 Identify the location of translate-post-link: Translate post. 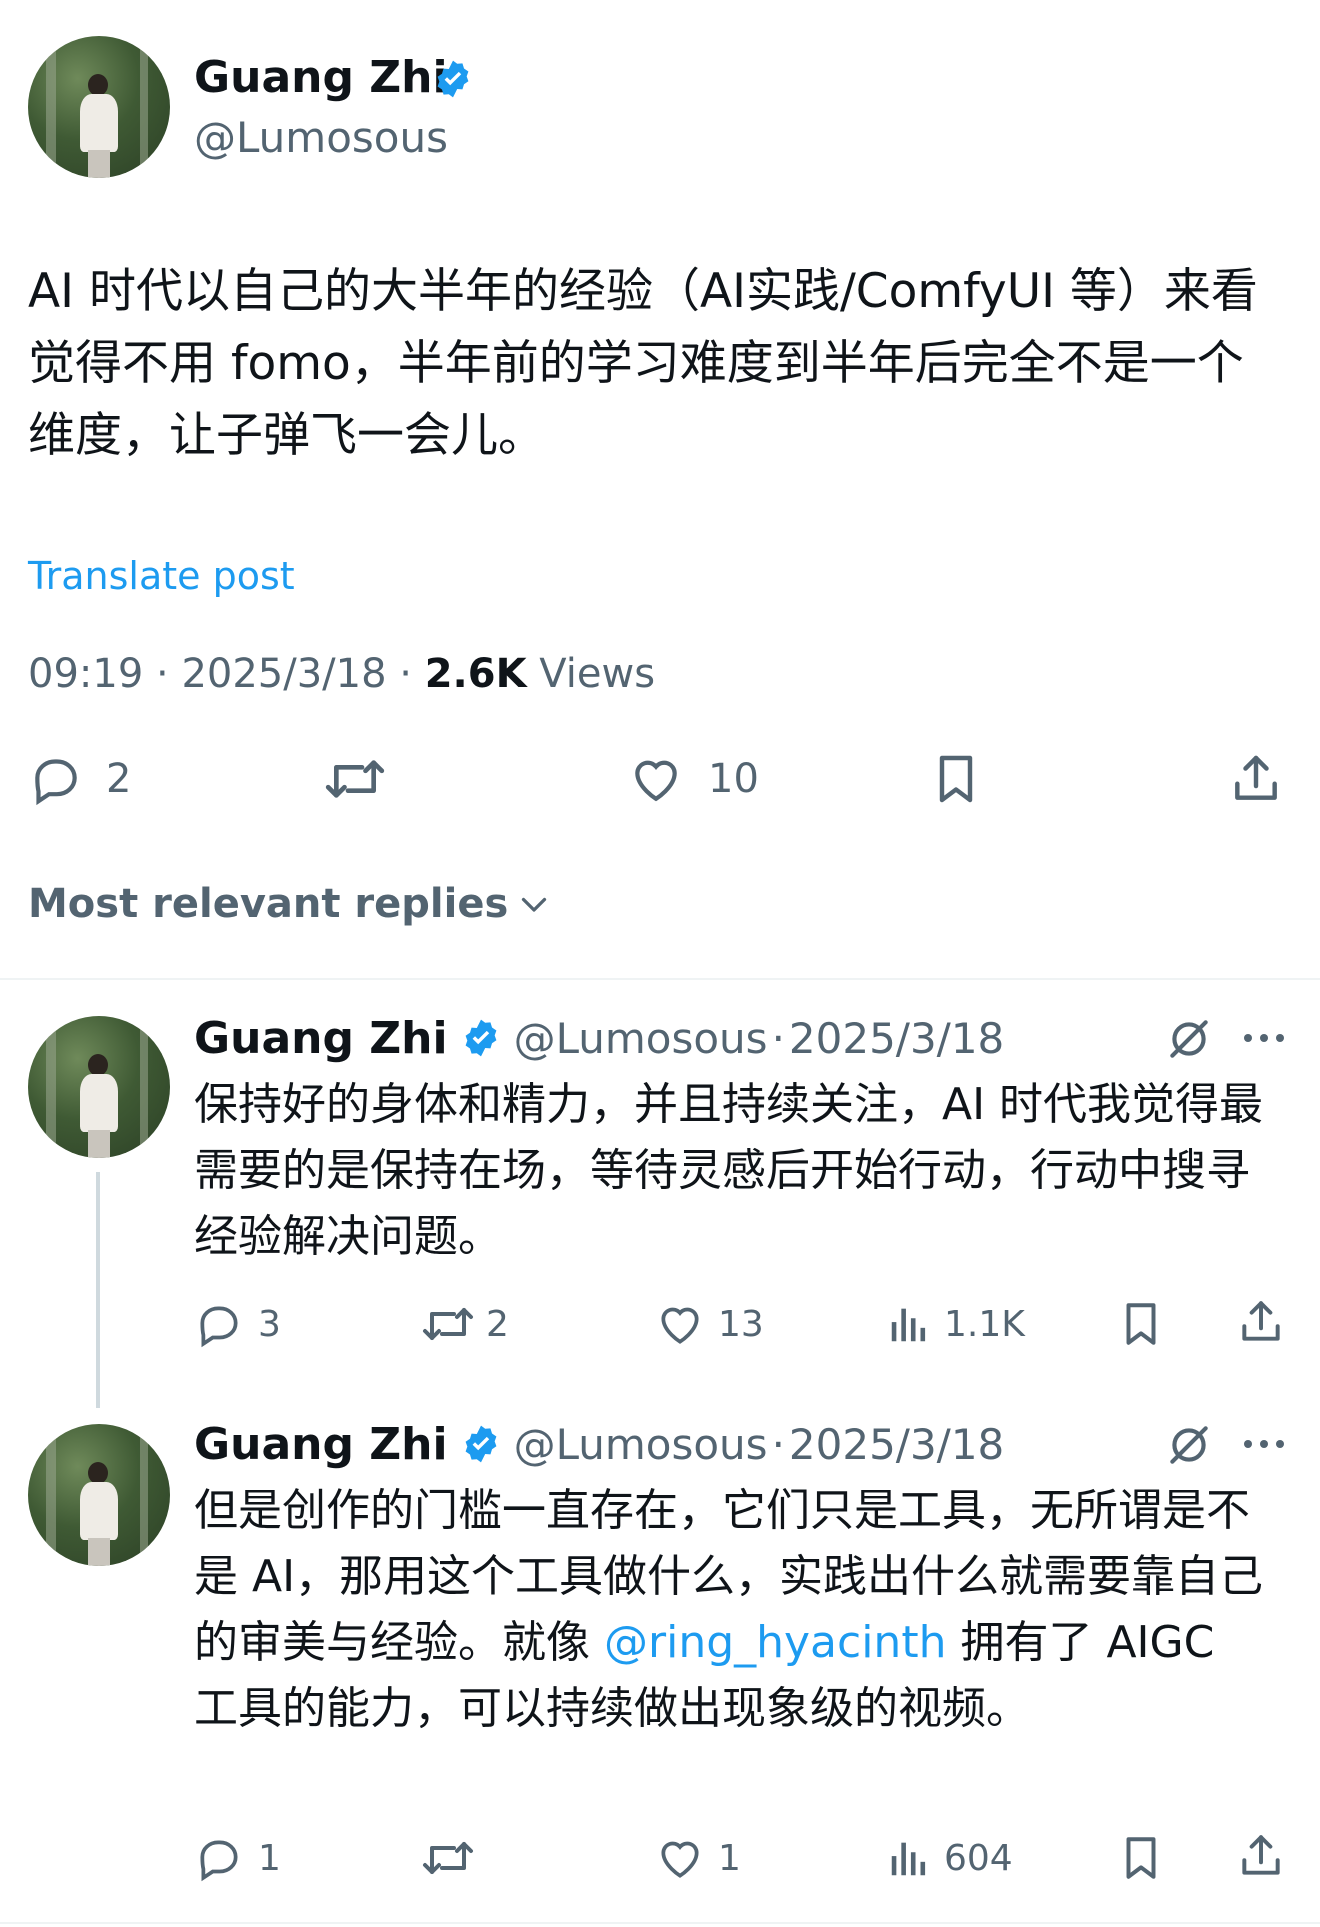
(161, 576).